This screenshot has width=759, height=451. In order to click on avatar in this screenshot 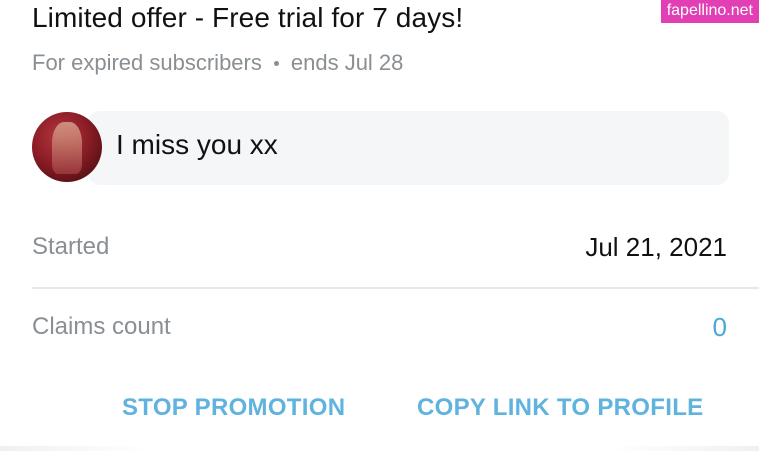, I will do `click(67, 147)`.